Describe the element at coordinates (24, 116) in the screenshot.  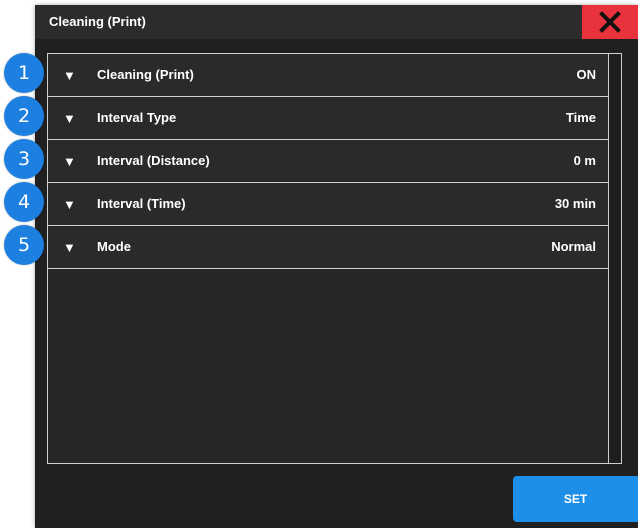
I see `callout-badge-2: 2` at that location.